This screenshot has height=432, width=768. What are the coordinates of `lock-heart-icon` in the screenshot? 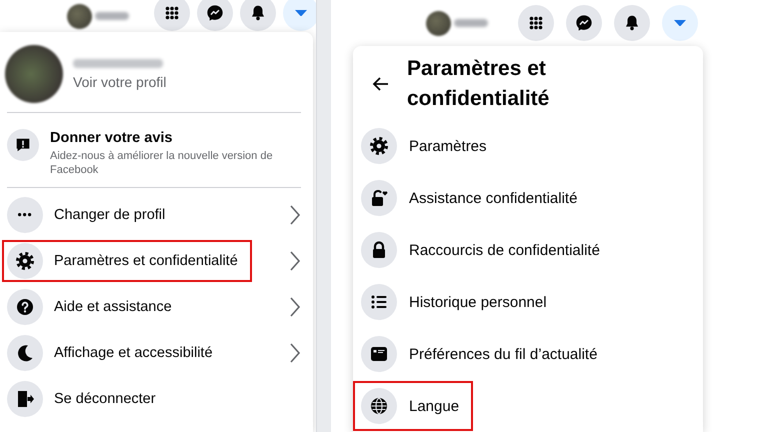 It's located at (379, 198).